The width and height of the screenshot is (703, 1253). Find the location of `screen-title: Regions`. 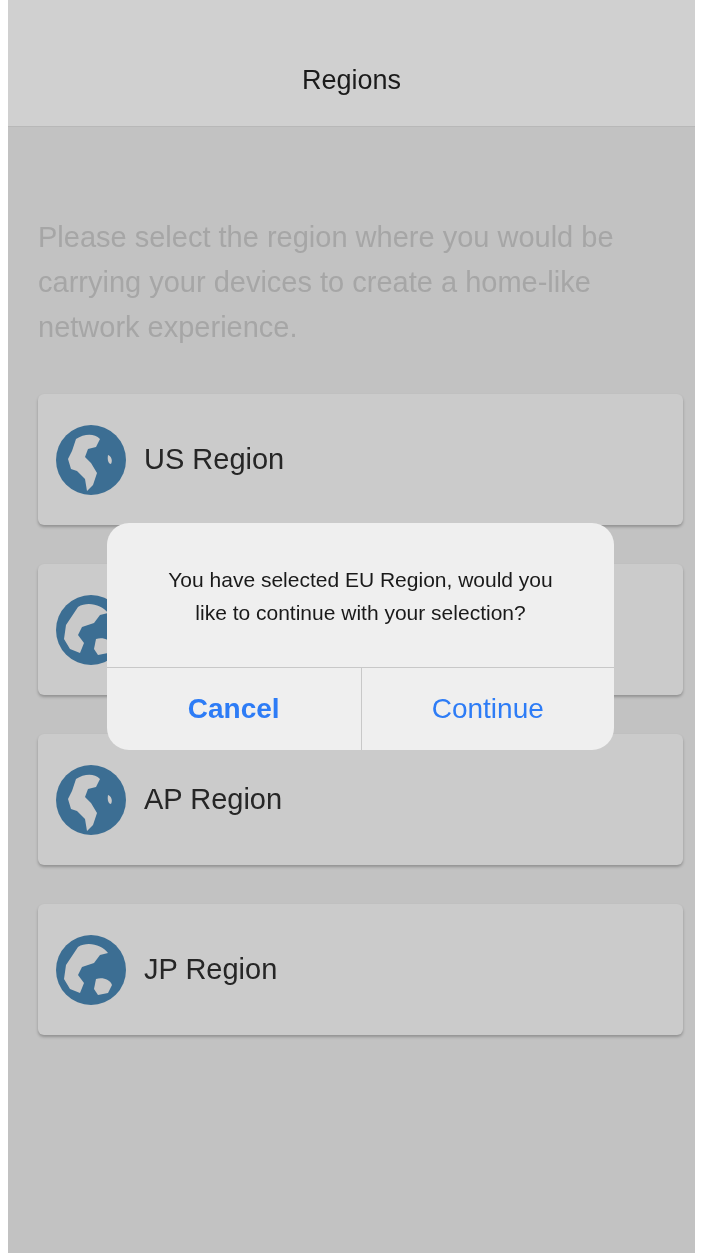

screen-title: Regions is located at coordinates (351, 80).